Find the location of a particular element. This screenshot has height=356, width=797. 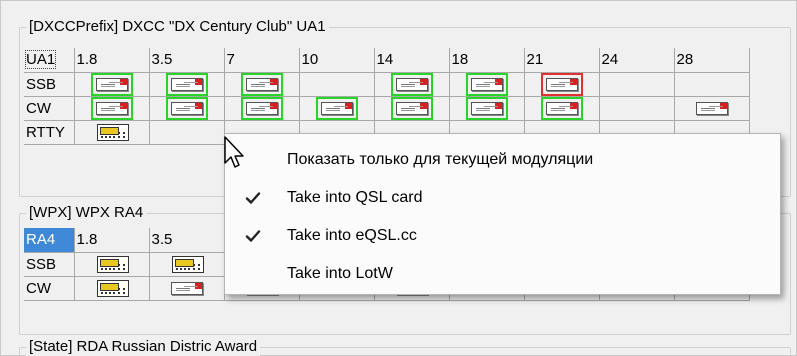

menu-item-take-lotw: Take into LotW is located at coordinates (502, 274).